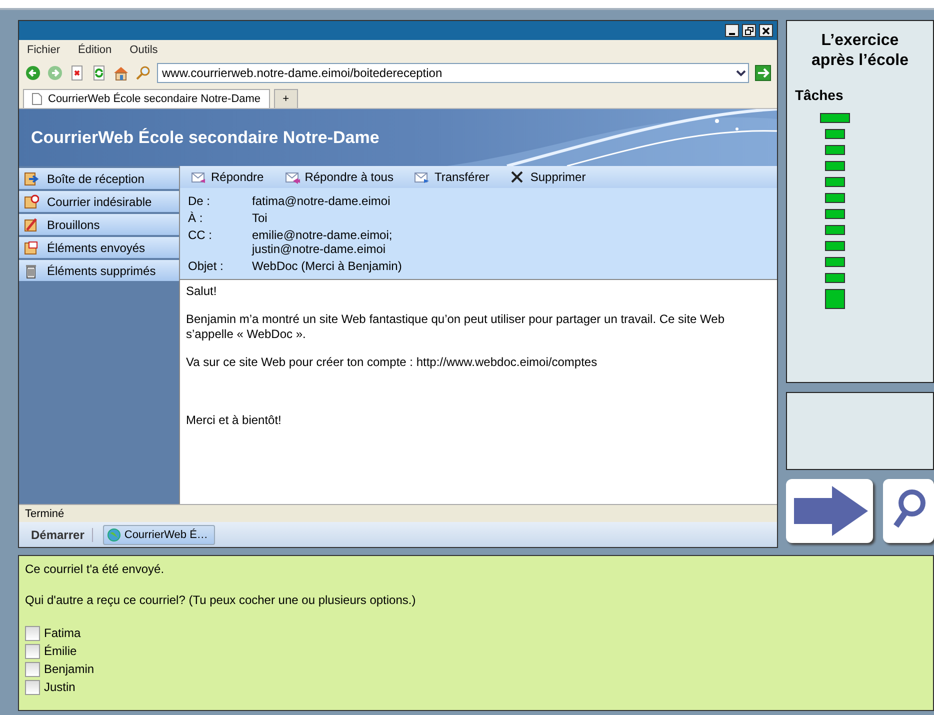  Describe the element at coordinates (453, 73) in the screenshot. I see `address-field: www.courrierweb.notre-dame.eimoi/boitedereception` at that location.